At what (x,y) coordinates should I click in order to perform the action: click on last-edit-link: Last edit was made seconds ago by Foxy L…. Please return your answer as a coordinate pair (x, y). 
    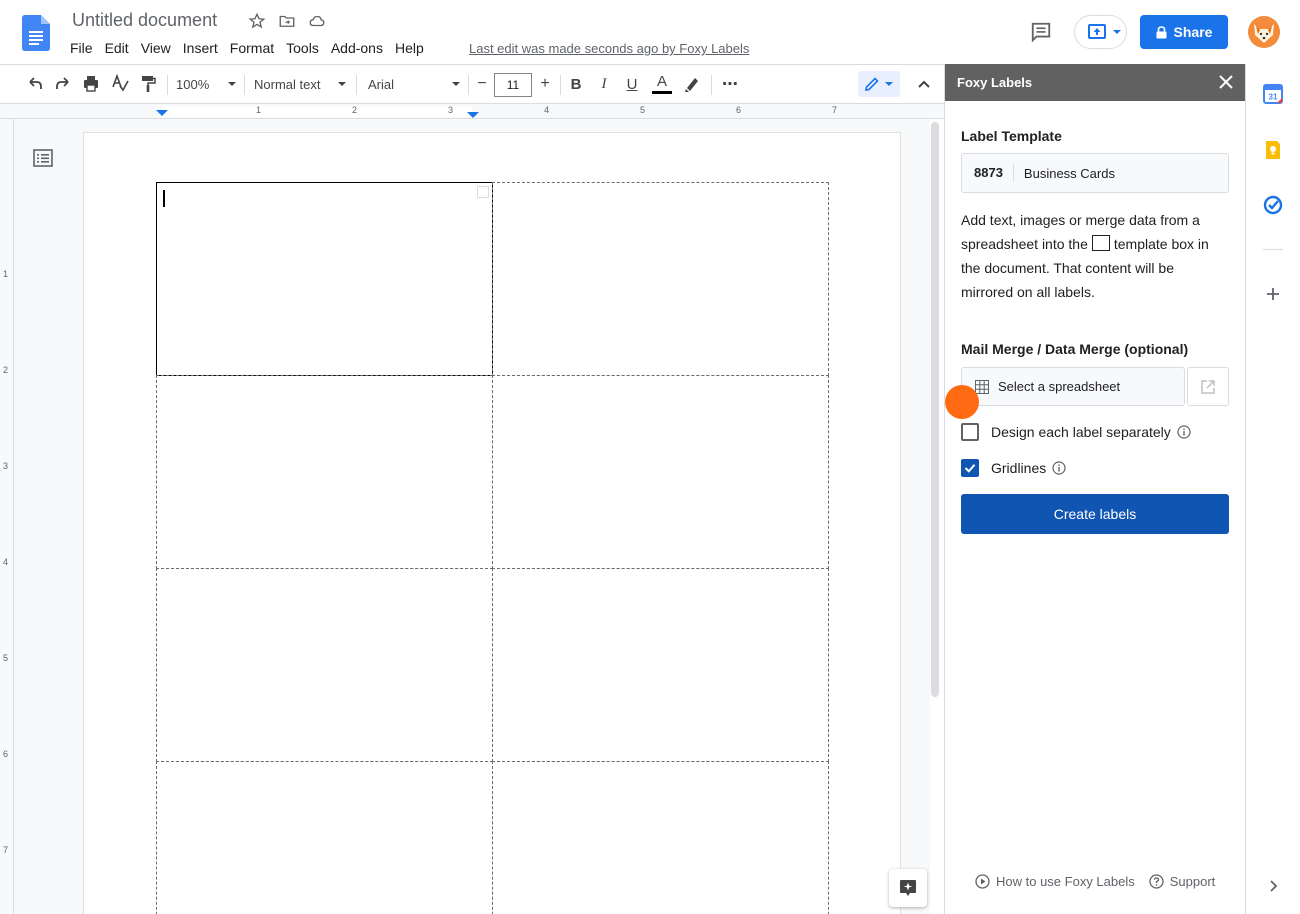
    Looking at the image, I should click on (609, 48).